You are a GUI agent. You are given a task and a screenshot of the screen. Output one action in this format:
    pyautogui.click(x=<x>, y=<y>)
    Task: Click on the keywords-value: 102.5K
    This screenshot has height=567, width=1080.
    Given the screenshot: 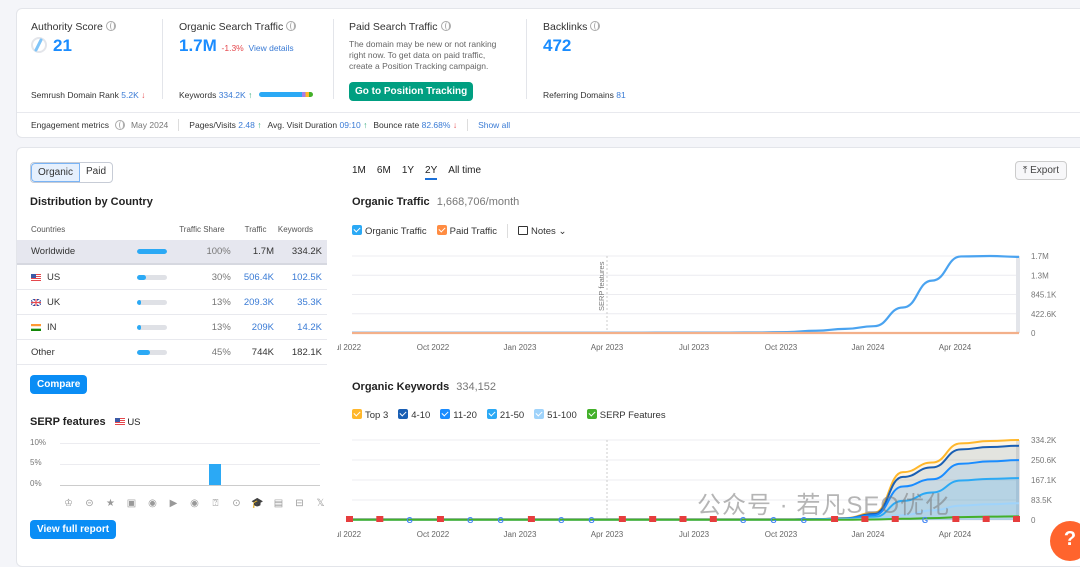 What is the action you would take?
    pyautogui.click(x=298, y=277)
    